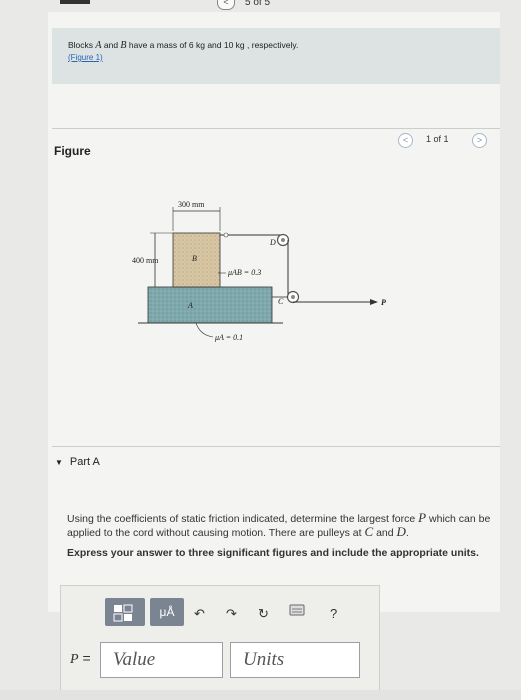  I want to click on block-a-label: A, so click(190, 305).